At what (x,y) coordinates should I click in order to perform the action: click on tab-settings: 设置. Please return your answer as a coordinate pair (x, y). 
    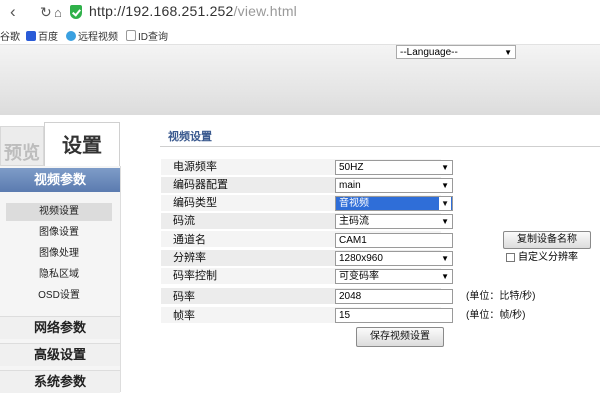
    Looking at the image, I should click on (82, 144).